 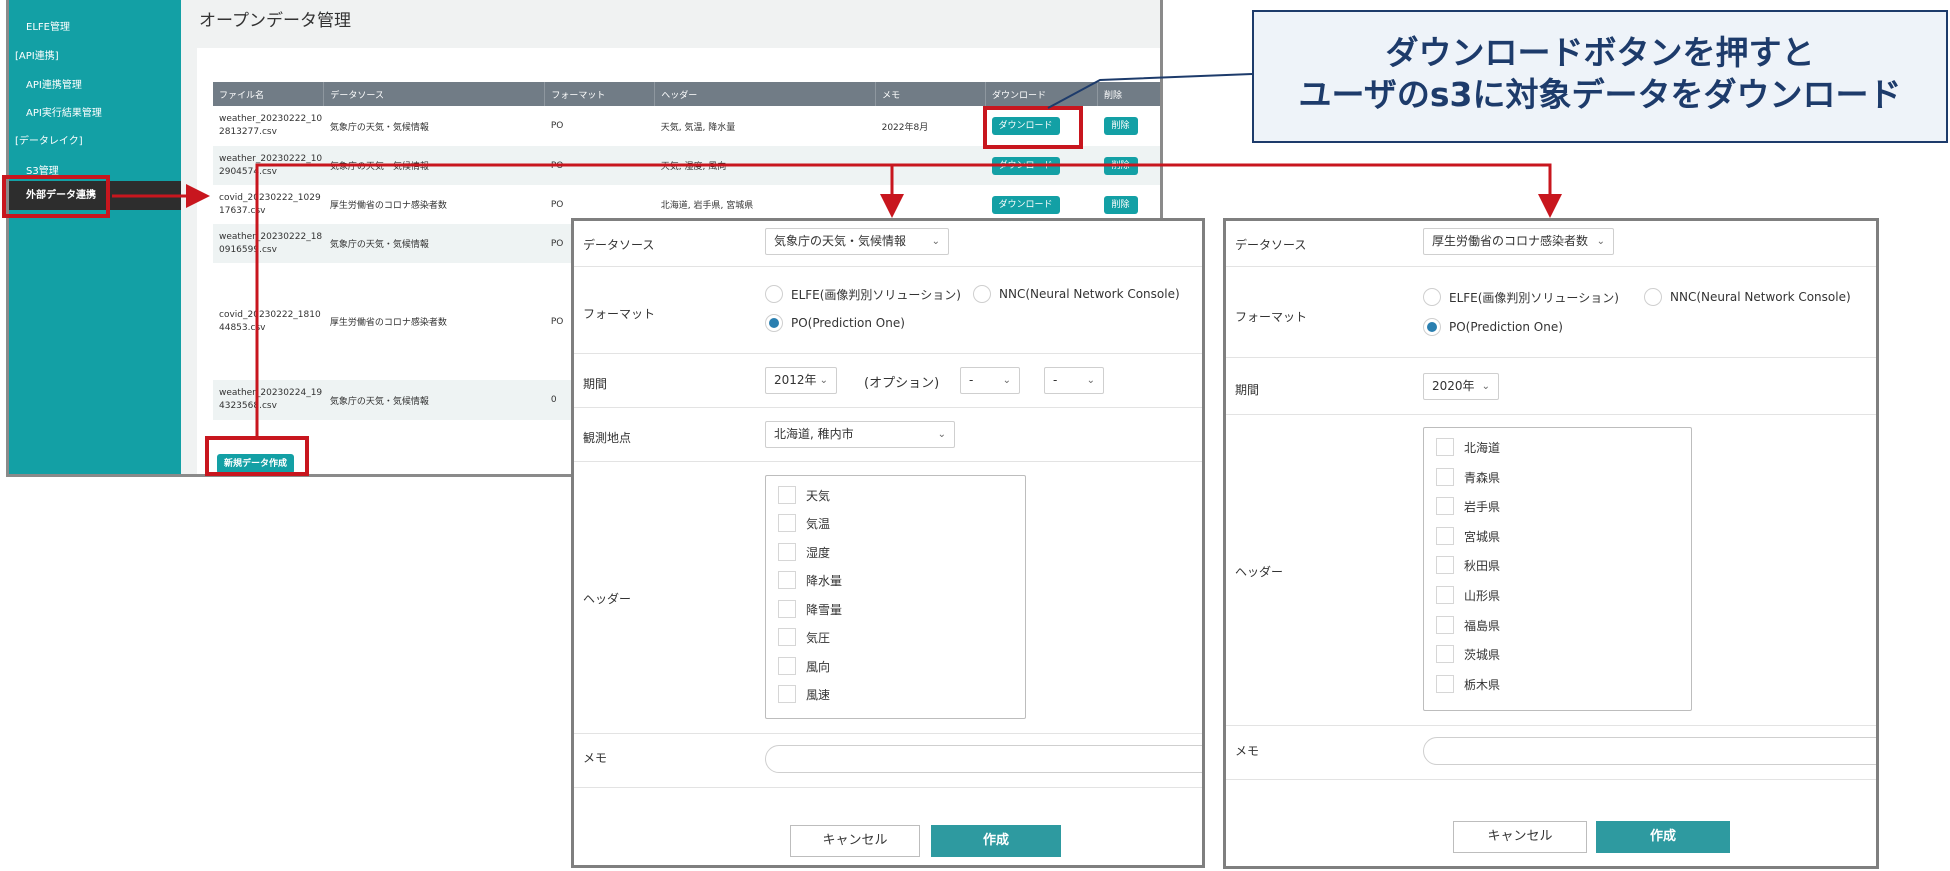 I want to click on sidebar-item-api-management: API連携管理, so click(x=54, y=83).